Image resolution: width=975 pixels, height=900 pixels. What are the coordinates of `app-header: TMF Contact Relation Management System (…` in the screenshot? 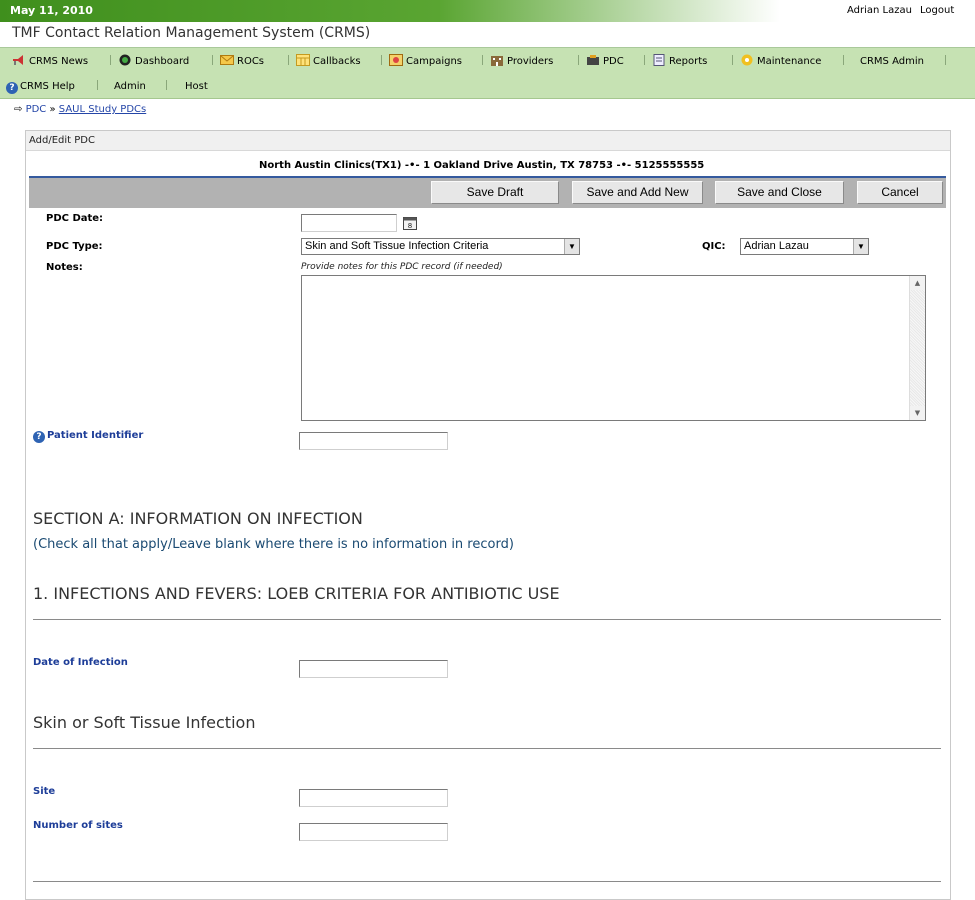 It's located at (487, 35).